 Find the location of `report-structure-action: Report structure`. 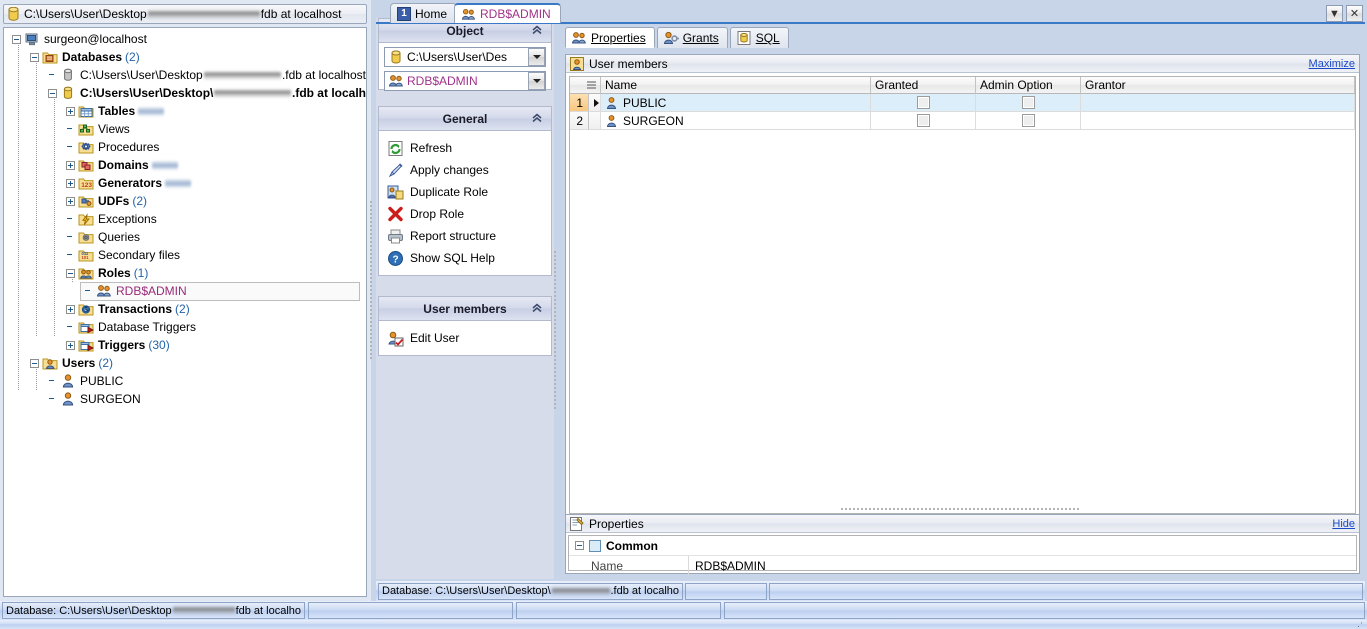

report-structure-action: Report structure is located at coordinates (465, 236).